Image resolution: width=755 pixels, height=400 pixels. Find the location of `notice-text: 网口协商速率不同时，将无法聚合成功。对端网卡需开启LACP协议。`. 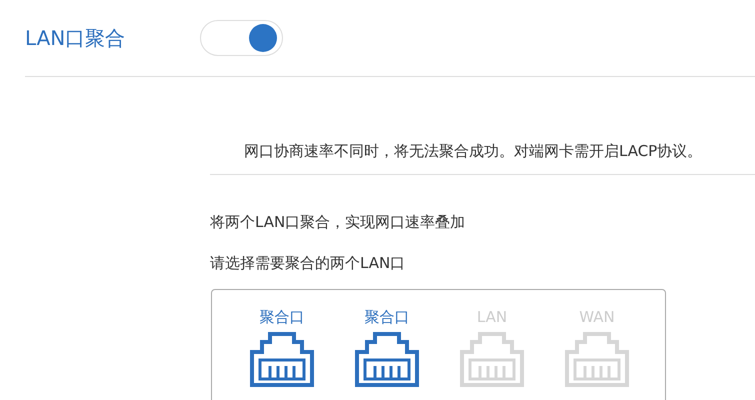

notice-text: 网口协商速率不同时，将无法聚合成功。对端网卡需开启LACP协议。 is located at coordinates (482, 158).